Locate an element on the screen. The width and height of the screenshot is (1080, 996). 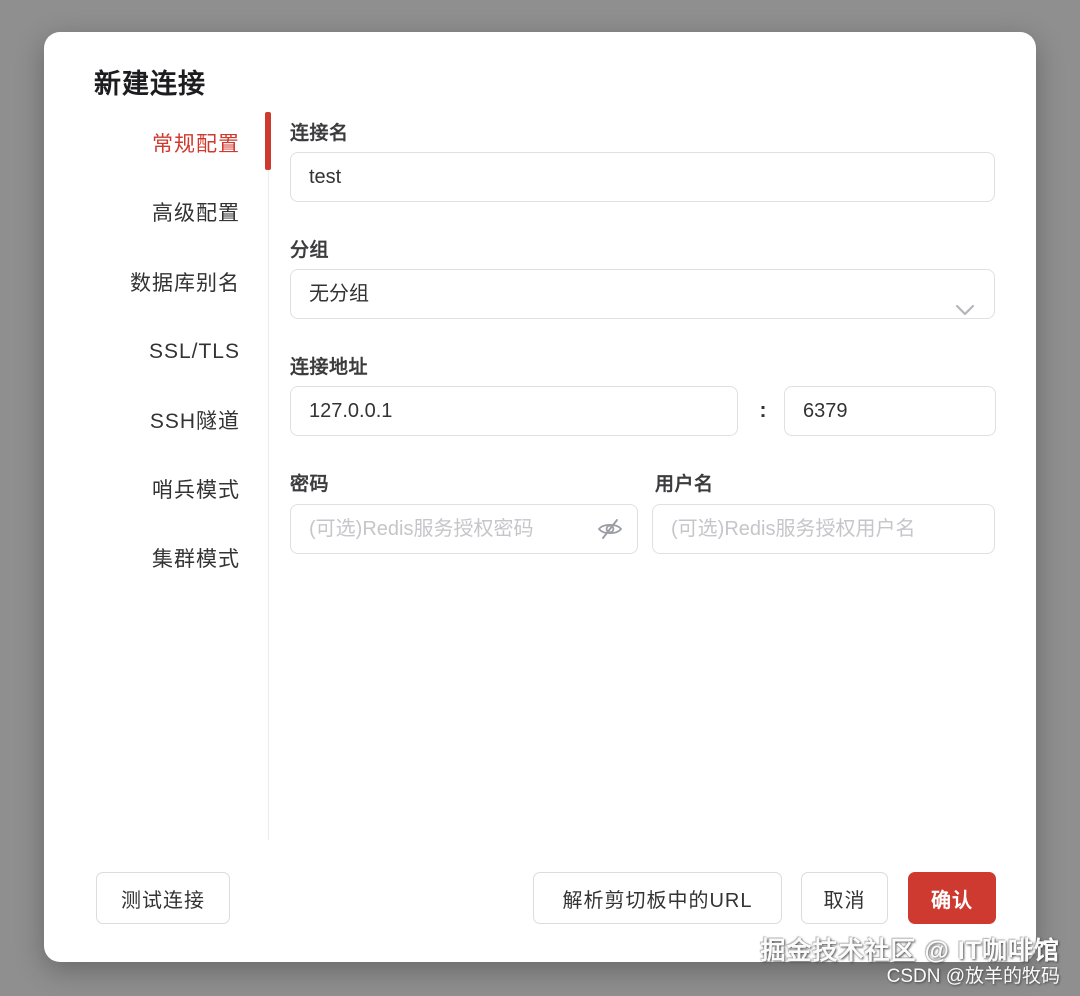
username-input is located at coordinates (823, 529).